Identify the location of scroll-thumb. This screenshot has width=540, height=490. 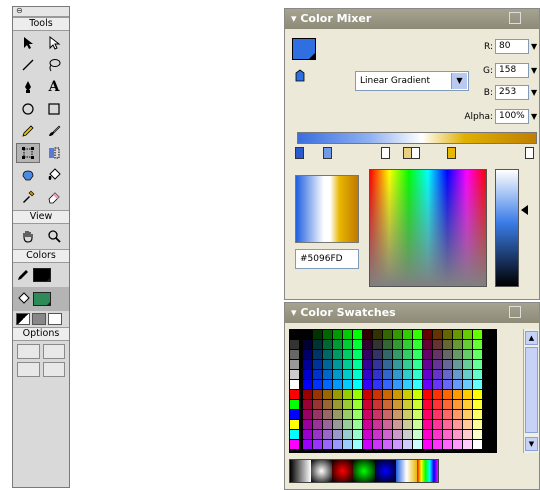
(531, 390).